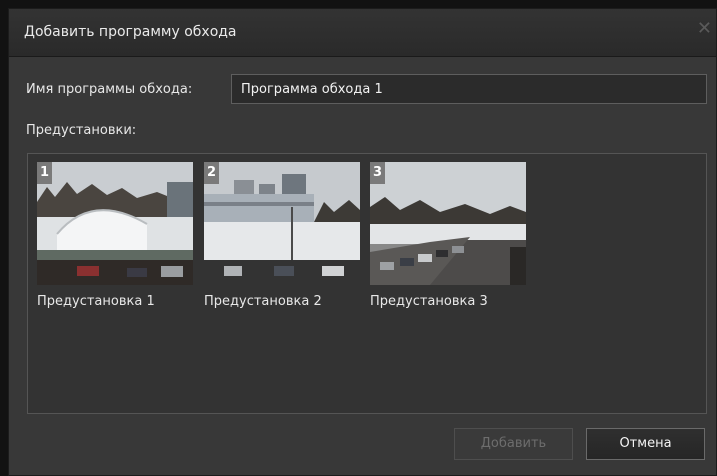  What do you see at coordinates (645, 444) in the screenshot?
I see `cancel-button: Отмена` at bounding box center [645, 444].